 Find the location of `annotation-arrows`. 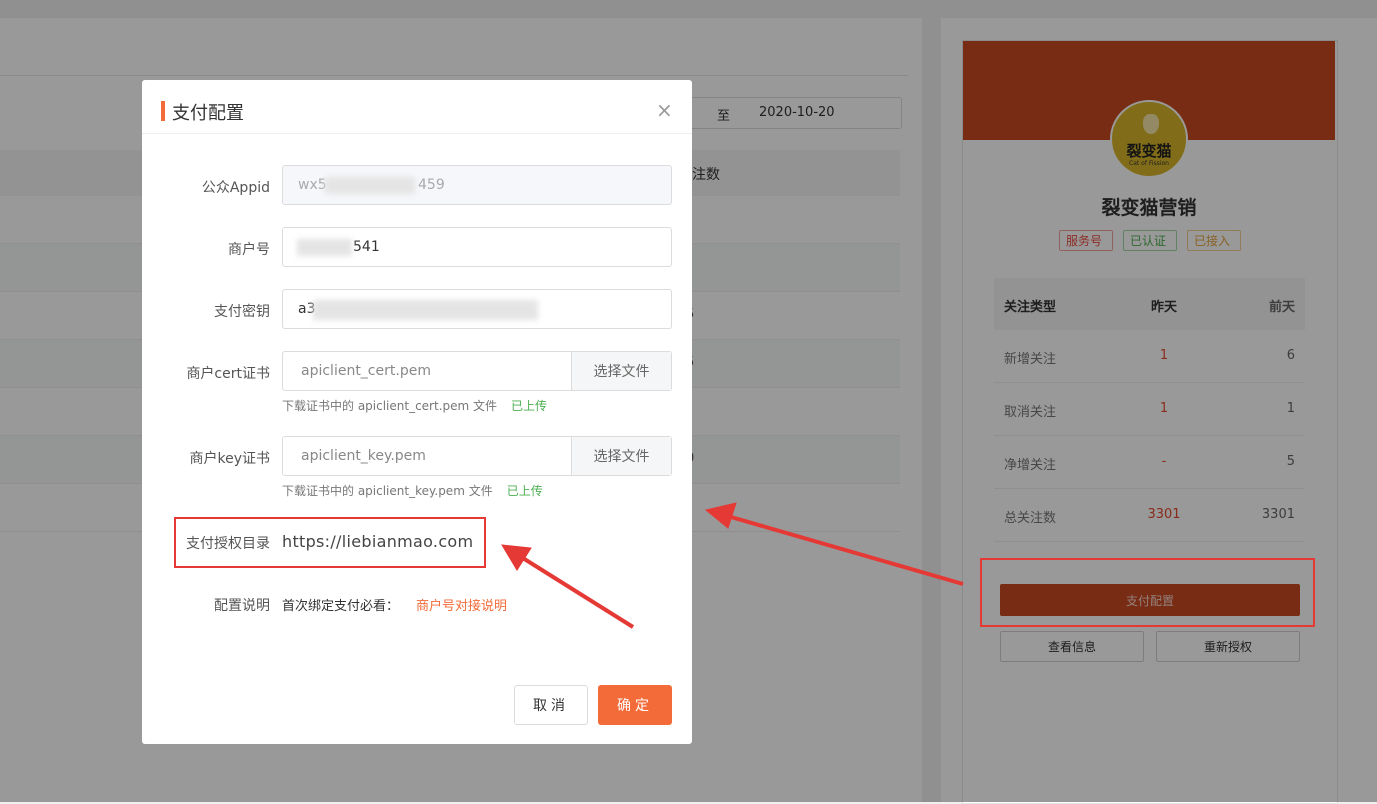

annotation-arrows is located at coordinates (732, 565).